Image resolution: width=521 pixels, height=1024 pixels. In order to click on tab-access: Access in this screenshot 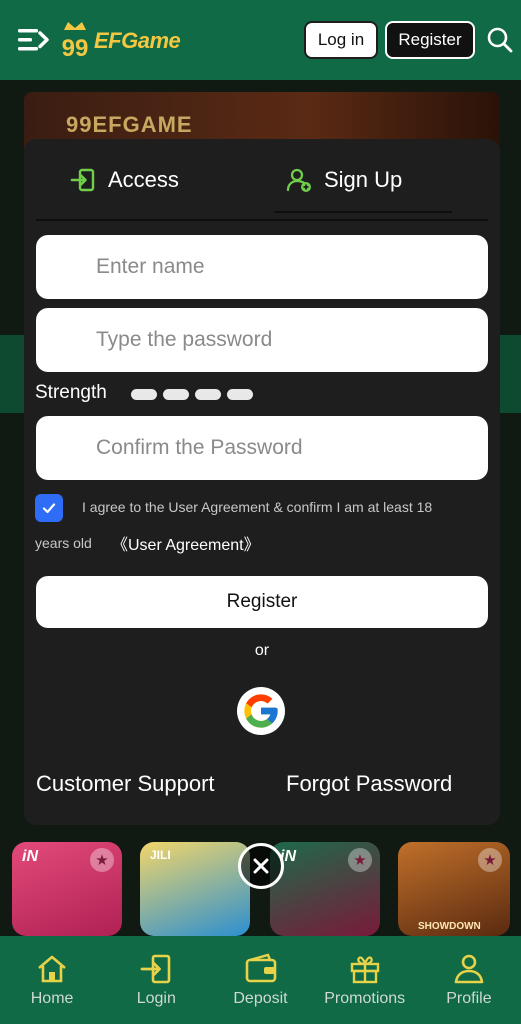, I will do `click(124, 180)`.